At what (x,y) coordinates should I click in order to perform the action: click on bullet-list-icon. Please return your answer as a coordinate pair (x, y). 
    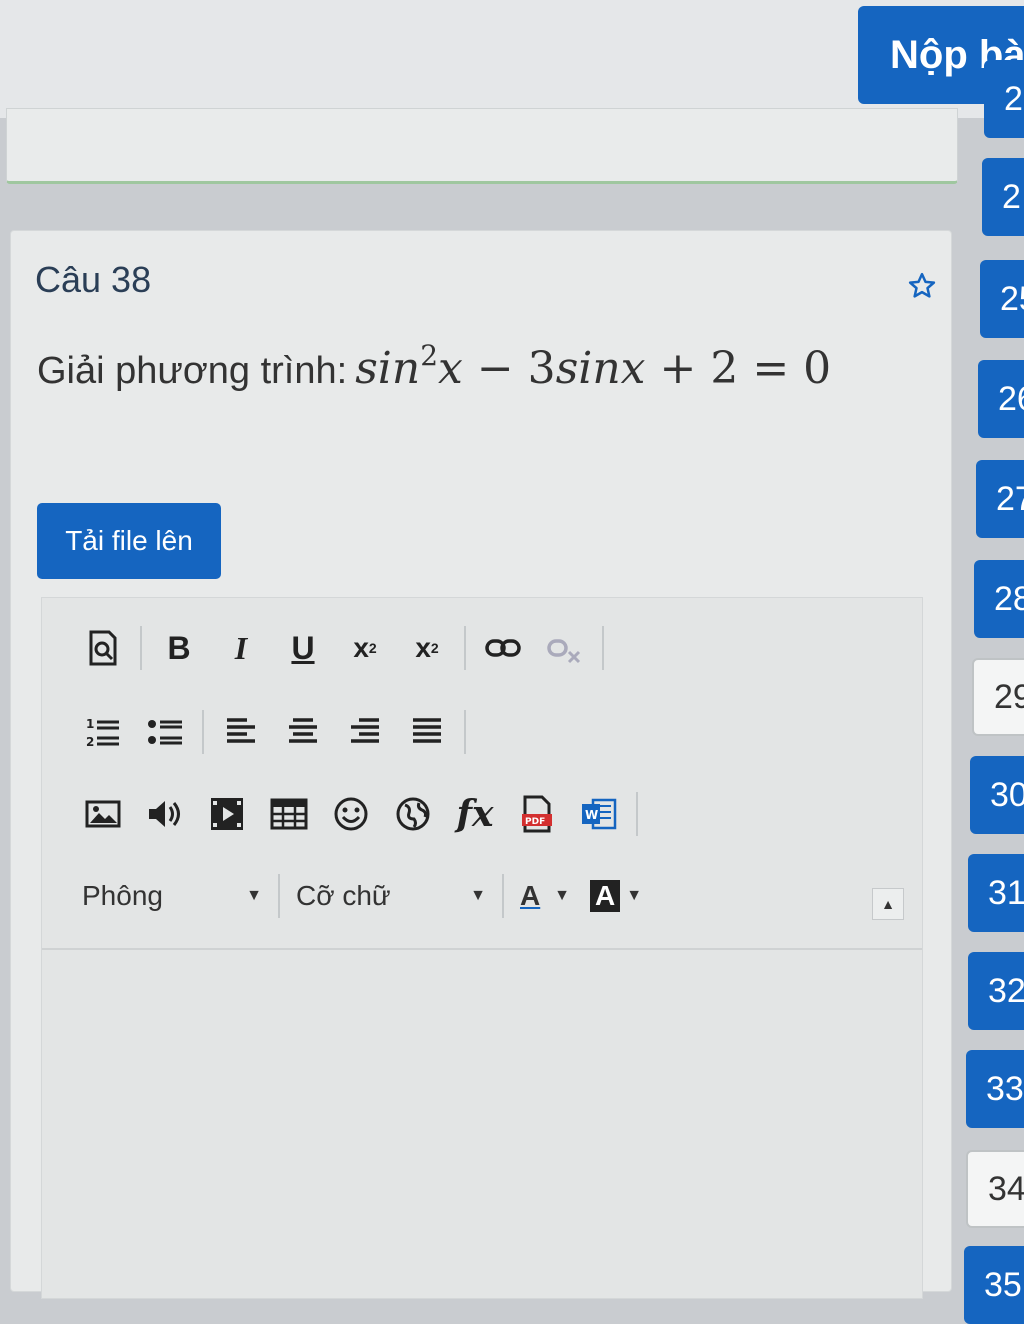
    Looking at the image, I should click on (165, 732).